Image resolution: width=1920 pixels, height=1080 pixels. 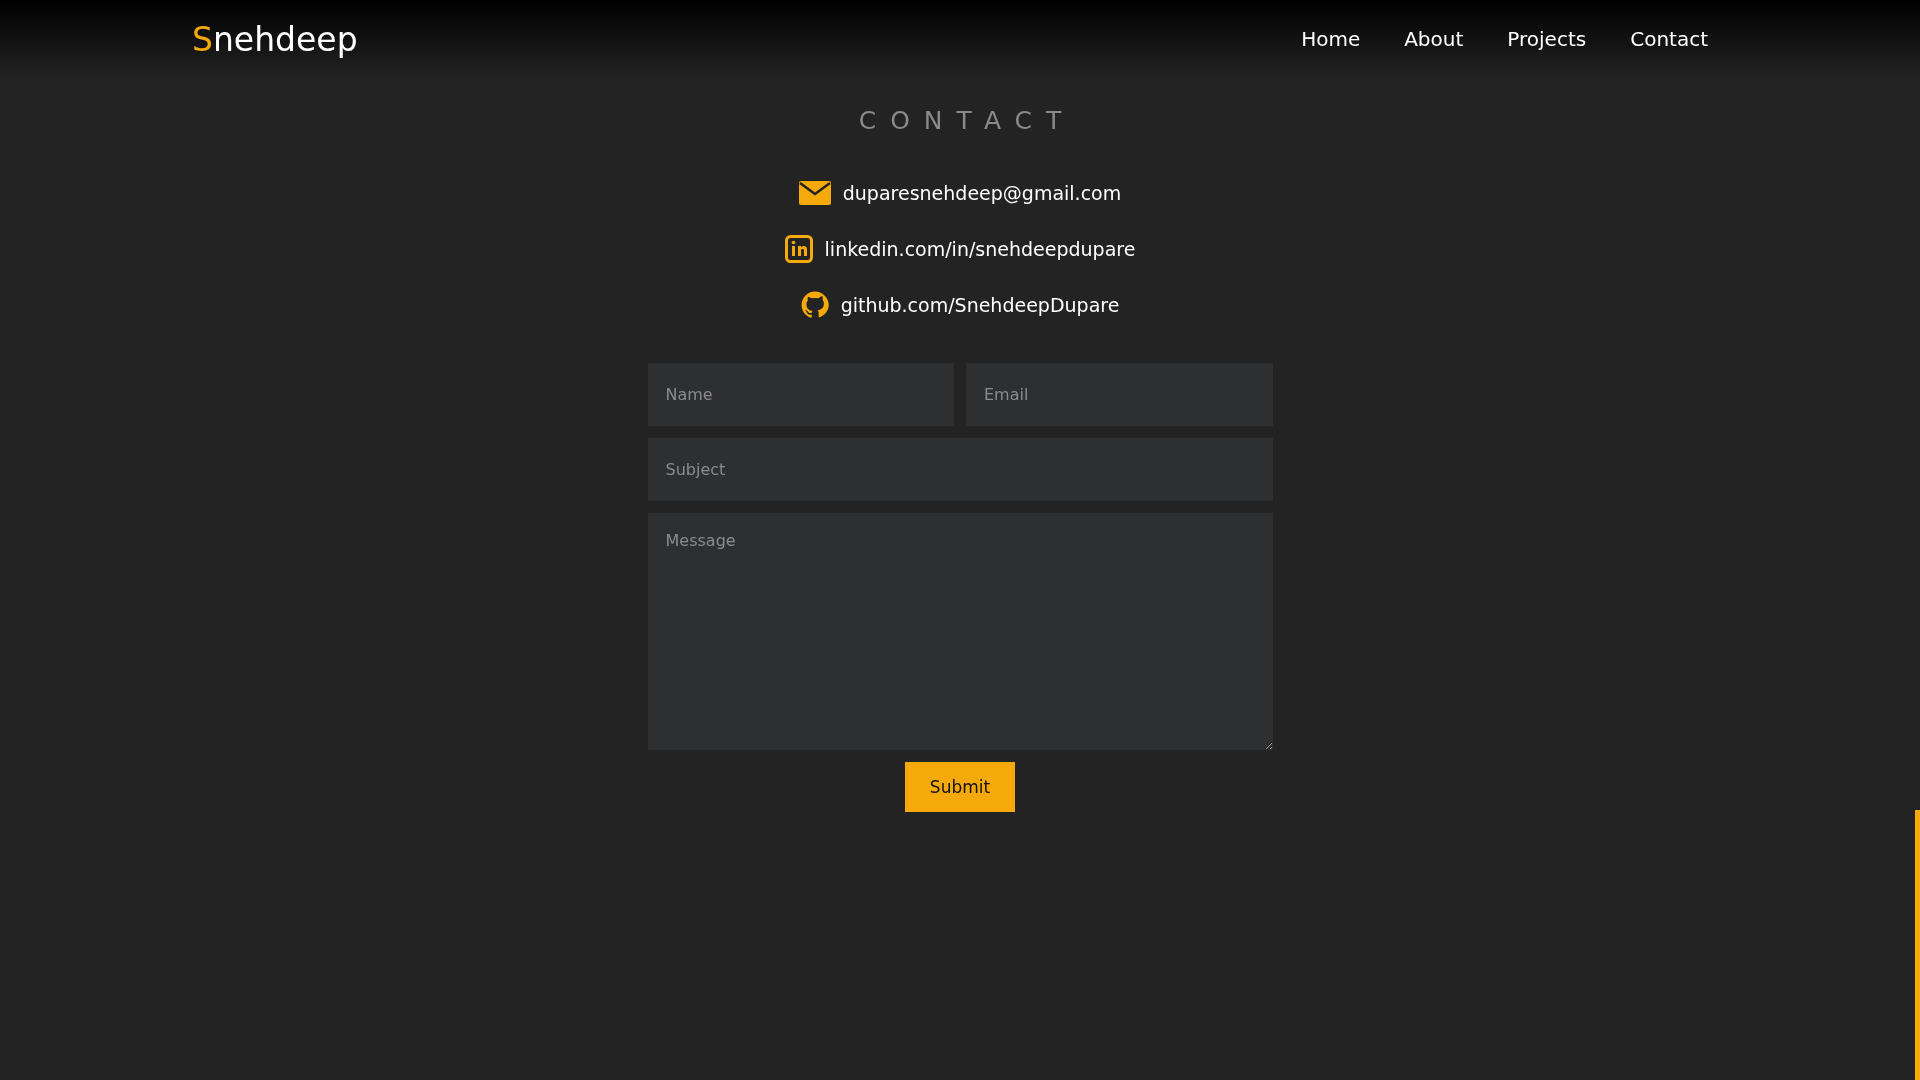 I want to click on message-textarea: Message, so click(x=960, y=631).